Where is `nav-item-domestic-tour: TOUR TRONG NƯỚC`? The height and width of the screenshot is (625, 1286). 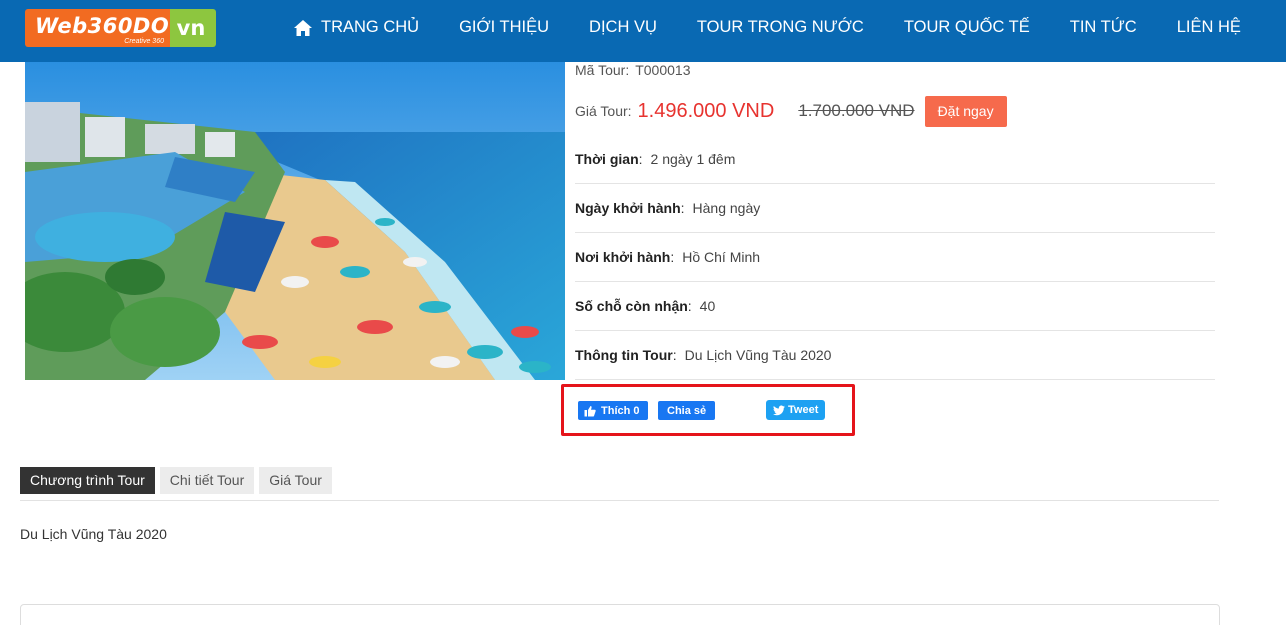 nav-item-domestic-tour: TOUR TRONG NƯỚC is located at coordinates (780, 27).